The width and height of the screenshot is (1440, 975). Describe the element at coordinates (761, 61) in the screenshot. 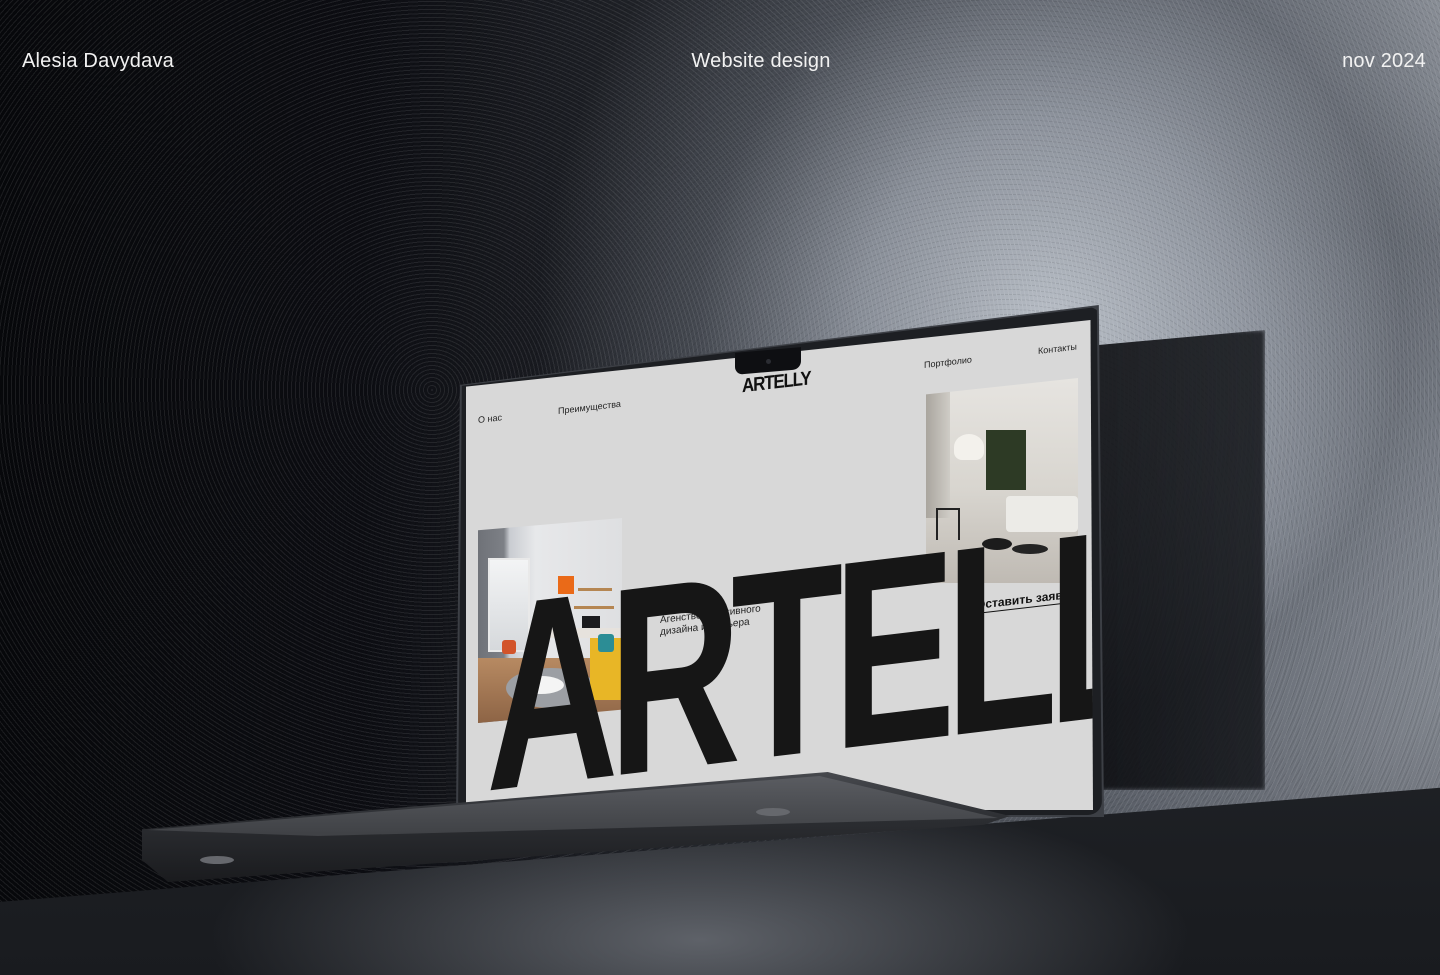

I see `project-title: Website design` at that location.